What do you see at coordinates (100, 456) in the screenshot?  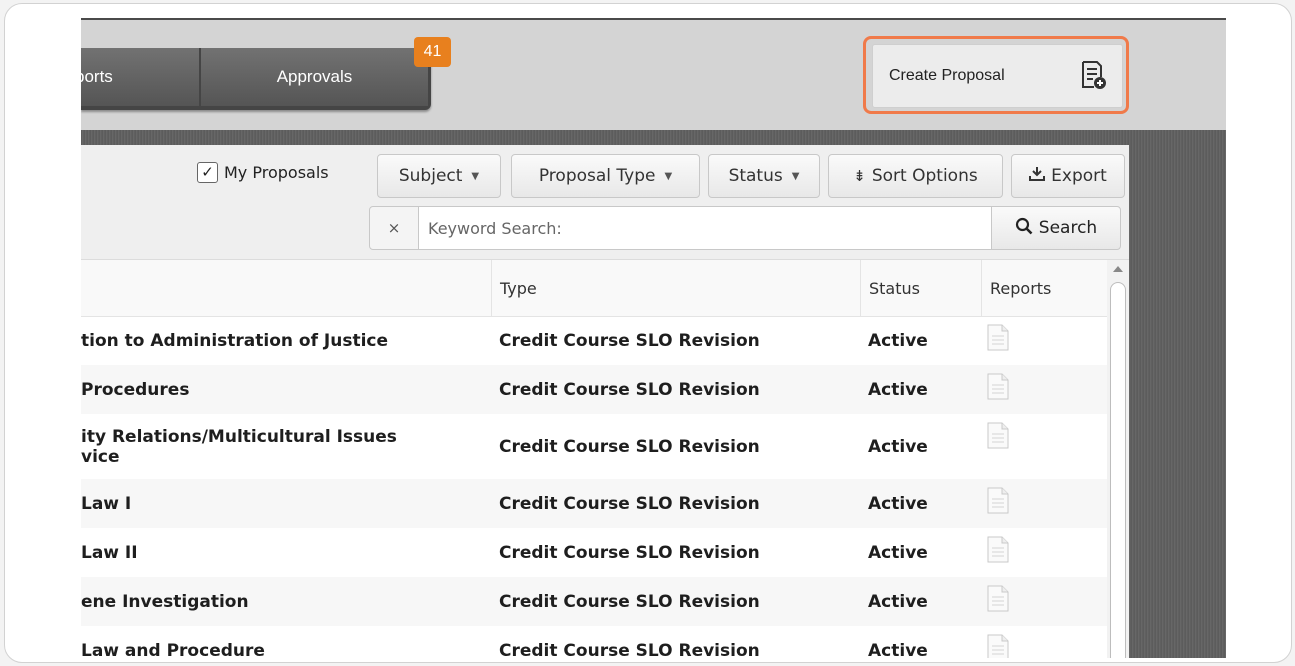 I see `proposal-title-line2: vice` at bounding box center [100, 456].